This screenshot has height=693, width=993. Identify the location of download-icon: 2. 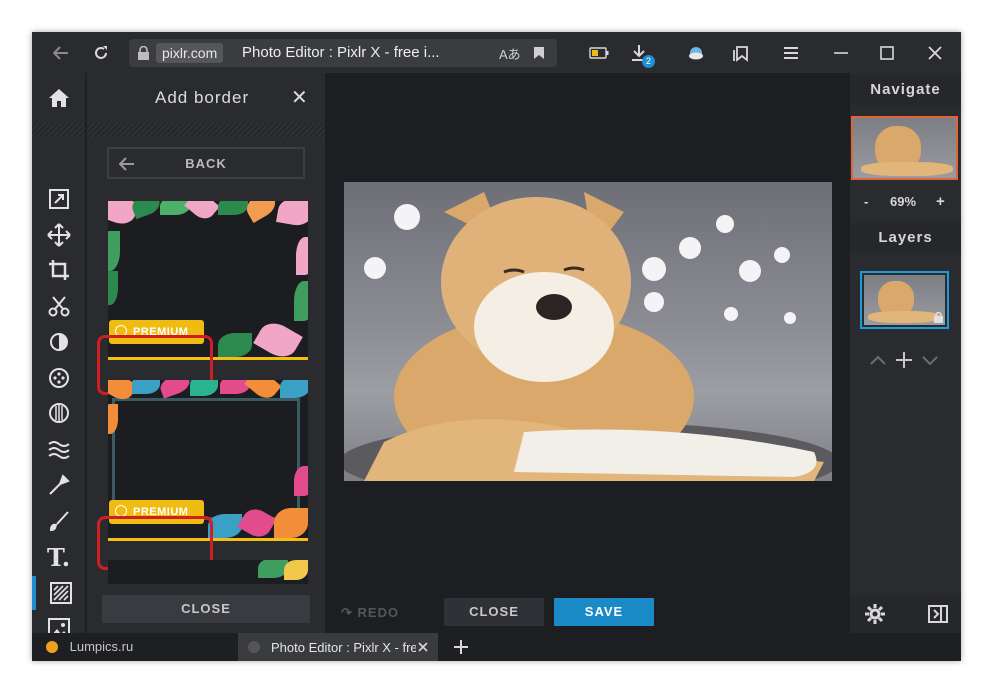
(640, 52).